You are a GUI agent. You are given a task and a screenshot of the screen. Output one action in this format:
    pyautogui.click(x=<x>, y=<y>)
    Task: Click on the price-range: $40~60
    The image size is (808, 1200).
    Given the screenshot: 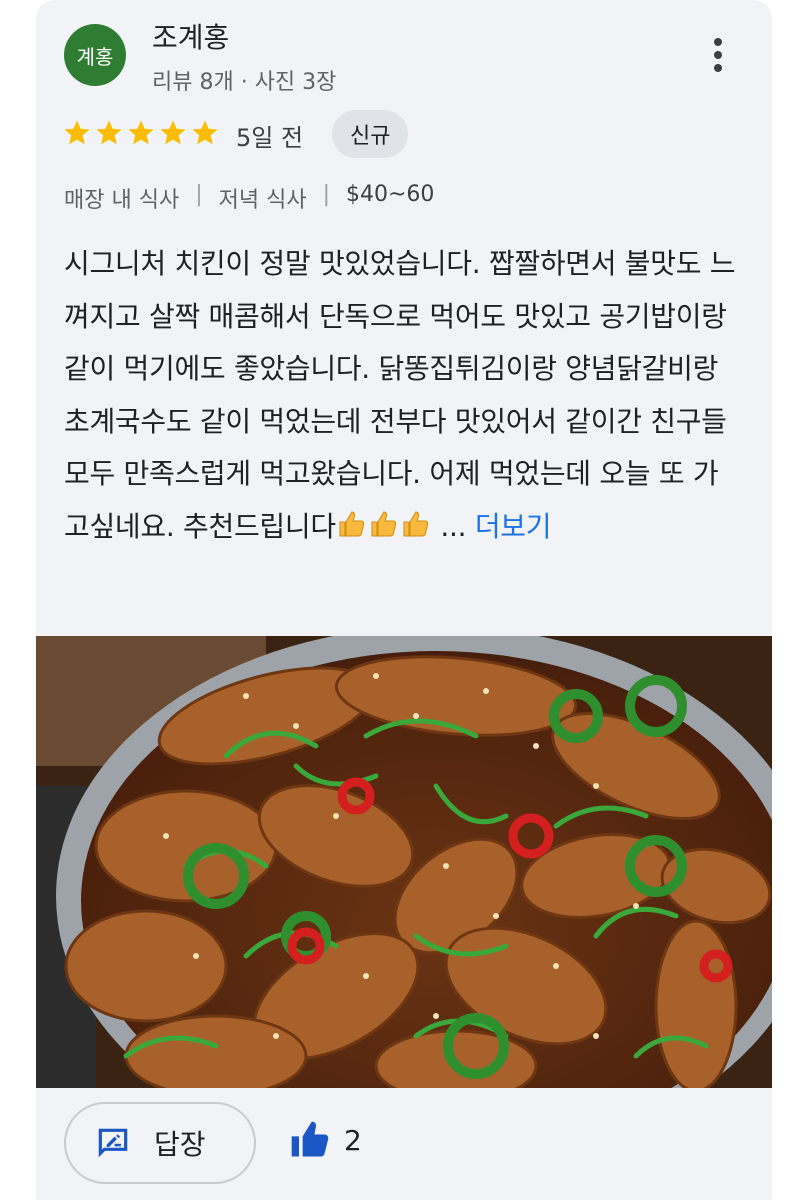 What is the action you would take?
    pyautogui.click(x=390, y=194)
    